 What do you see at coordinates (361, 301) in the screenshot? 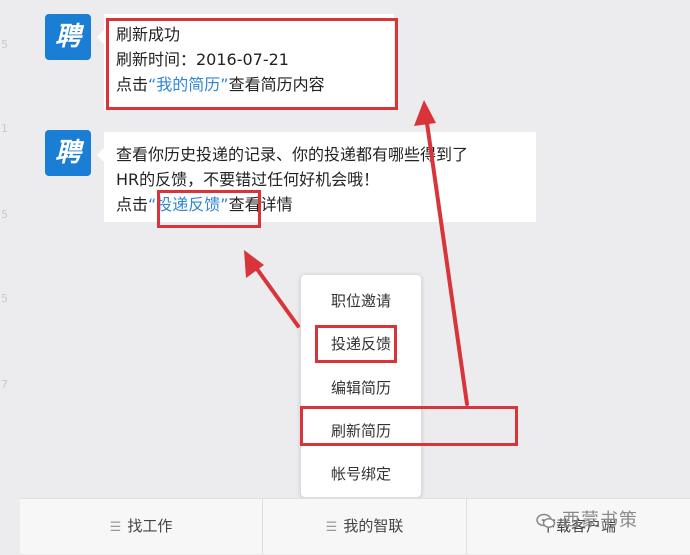
I see `menu-item-job-invitation: 职位邀请` at bounding box center [361, 301].